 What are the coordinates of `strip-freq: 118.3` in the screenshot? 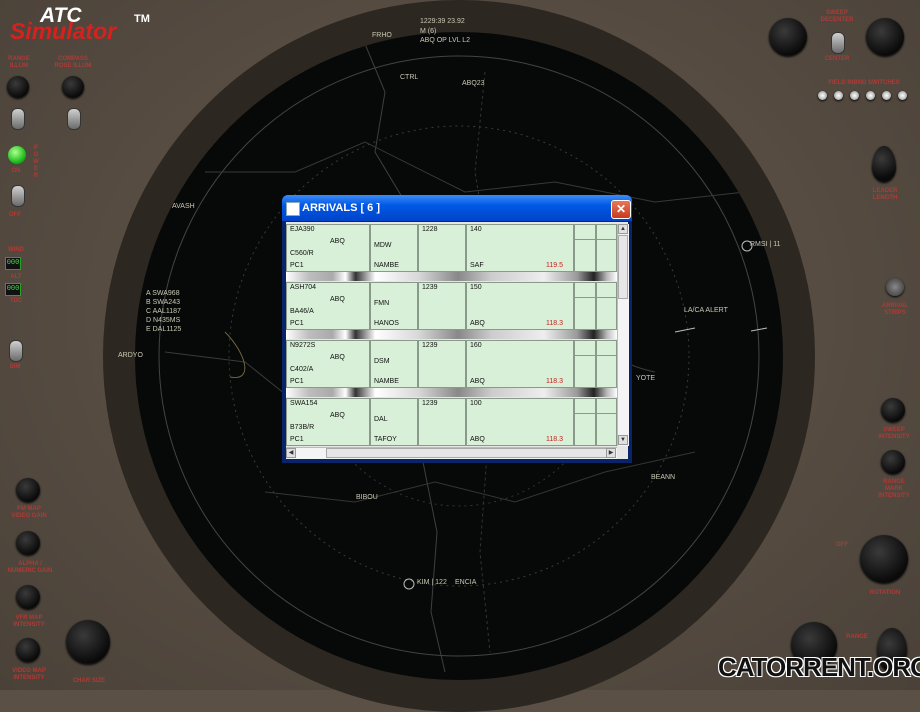 It's located at (554, 381).